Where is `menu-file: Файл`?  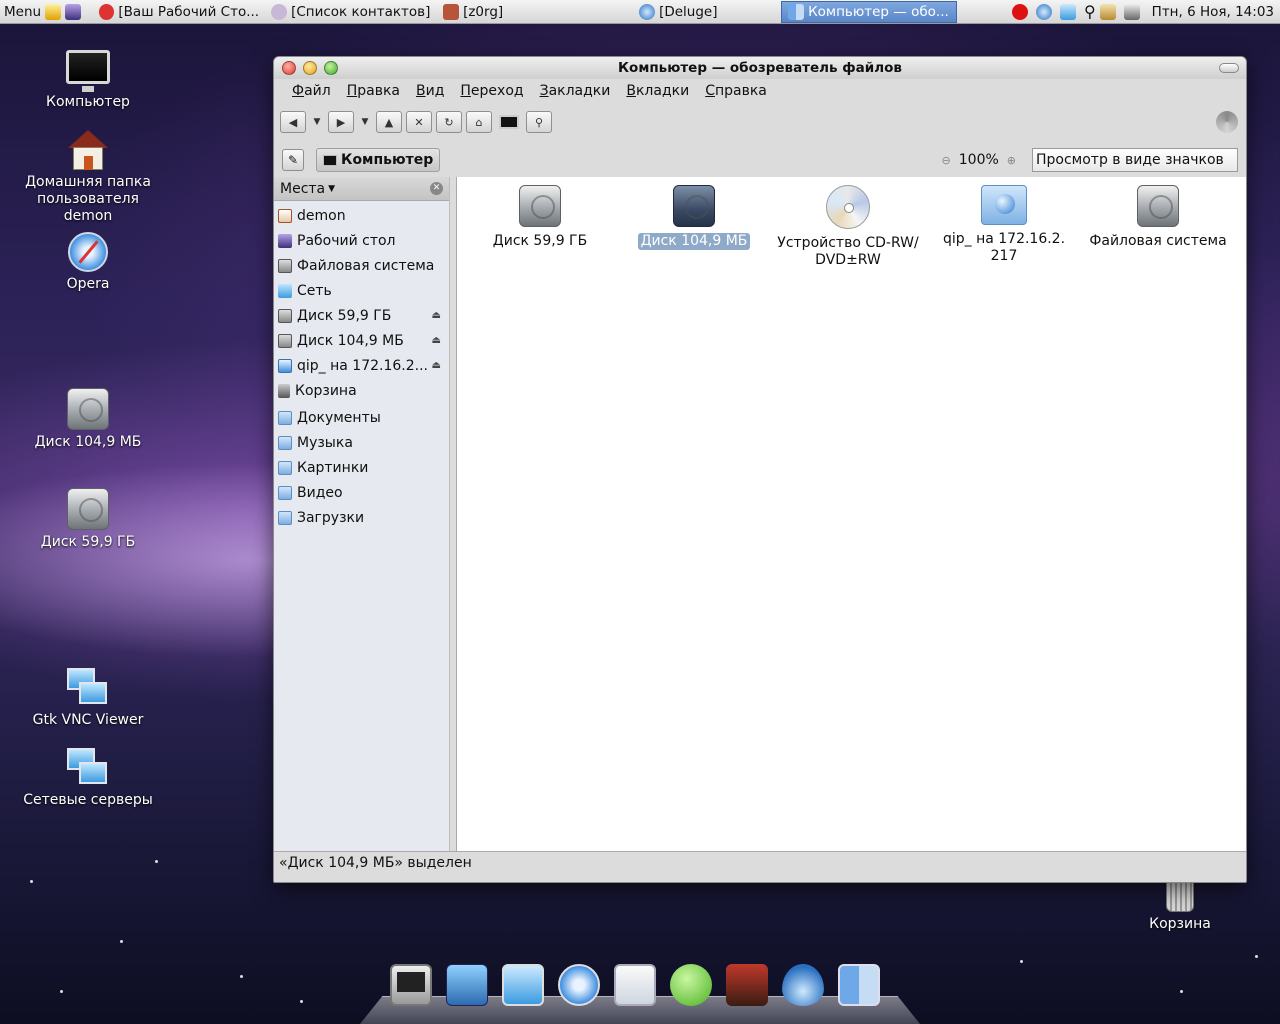 menu-file: Файл is located at coordinates (311, 91).